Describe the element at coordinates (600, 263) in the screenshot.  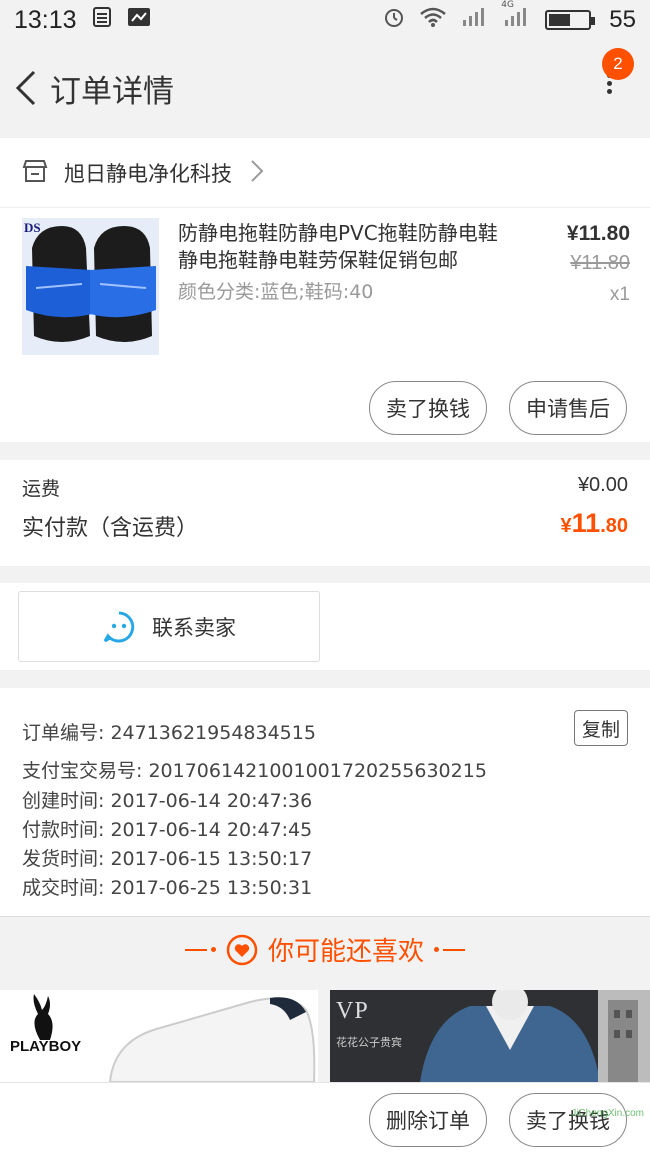
I see `item-original-price: ¥11.80` at that location.